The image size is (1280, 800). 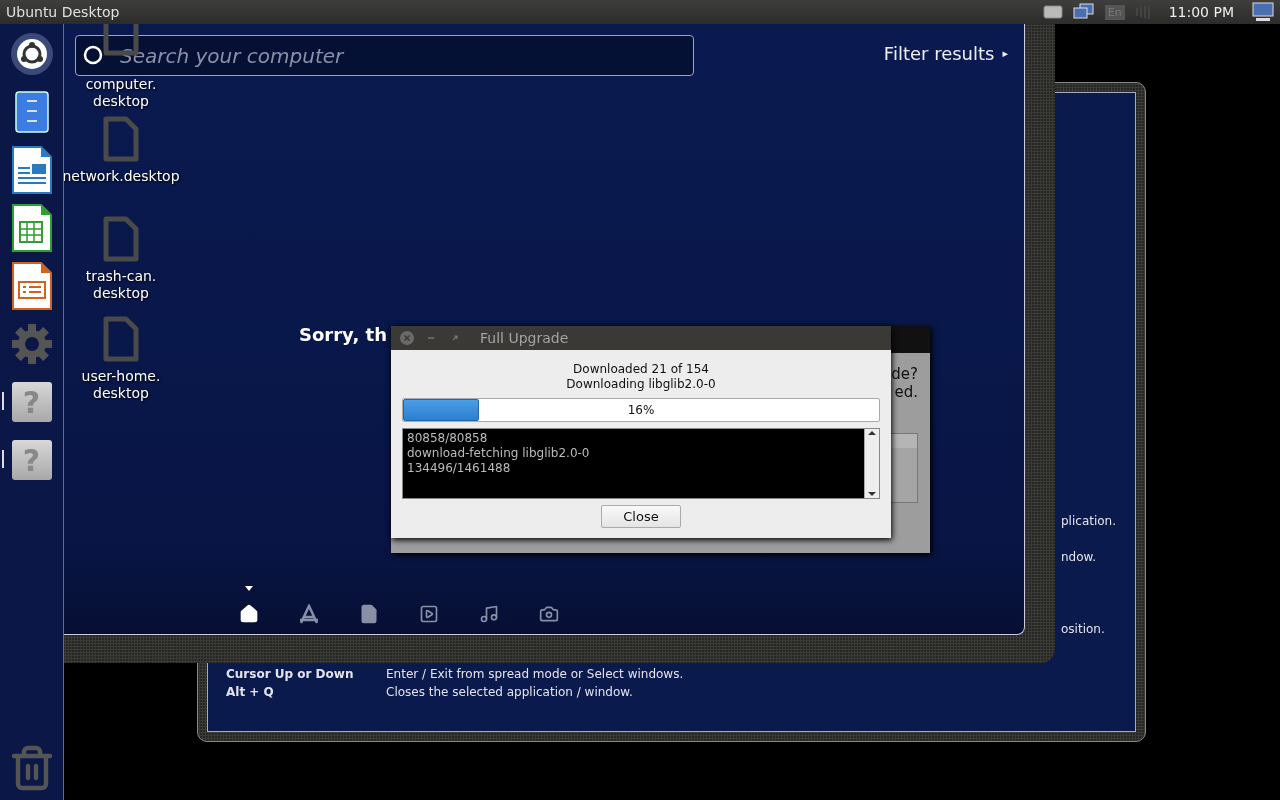 What do you see at coordinates (524, 338) in the screenshot?
I see `window-title: Full Upgrade` at bounding box center [524, 338].